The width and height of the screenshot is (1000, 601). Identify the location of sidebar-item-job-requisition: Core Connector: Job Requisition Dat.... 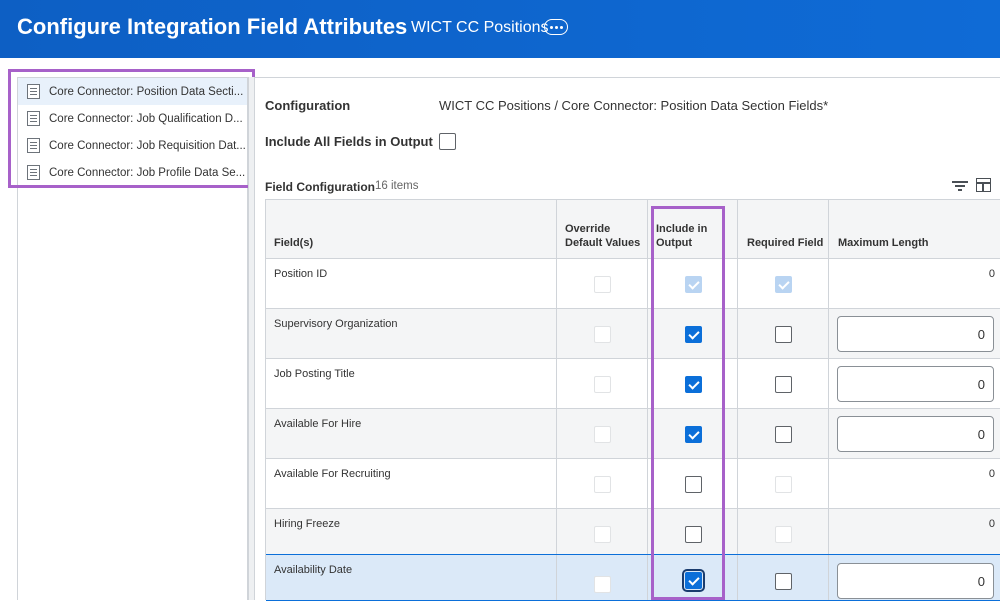
(132, 145).